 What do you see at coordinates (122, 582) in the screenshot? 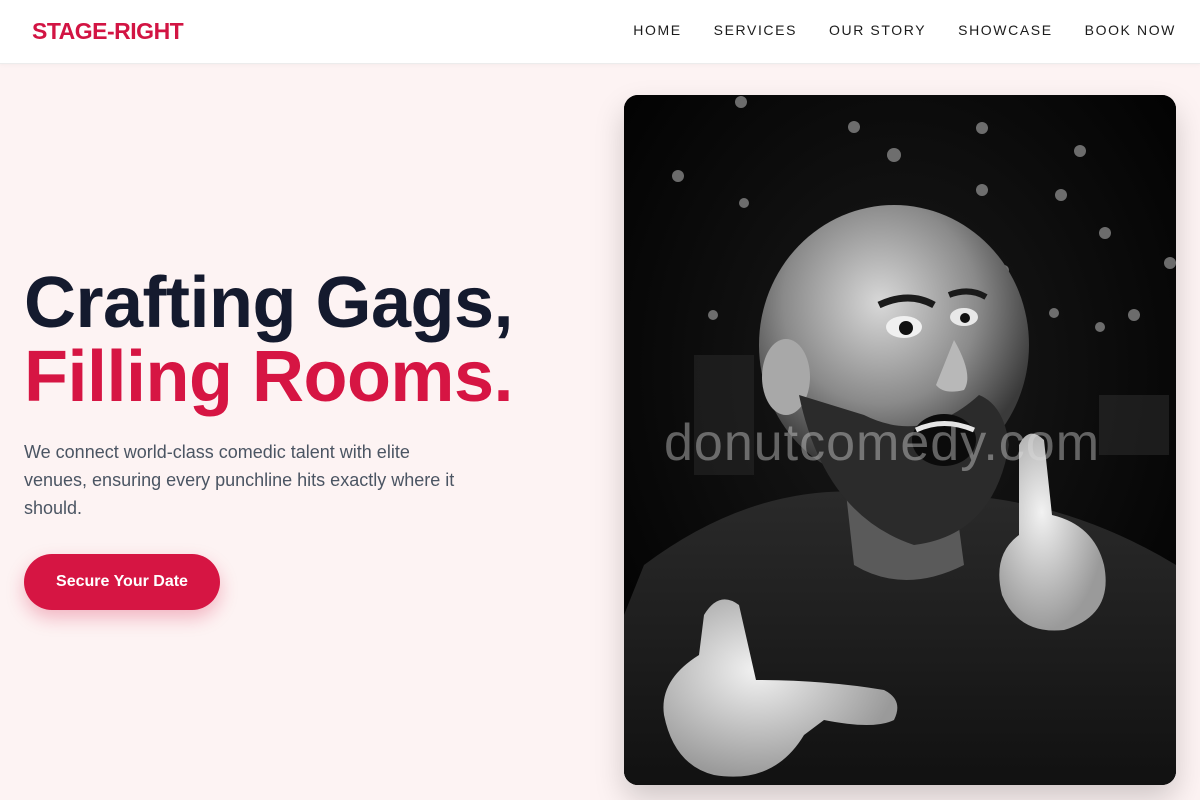
I see `secure-date-button: Secure Your Date` at bounding box center [122, 582].